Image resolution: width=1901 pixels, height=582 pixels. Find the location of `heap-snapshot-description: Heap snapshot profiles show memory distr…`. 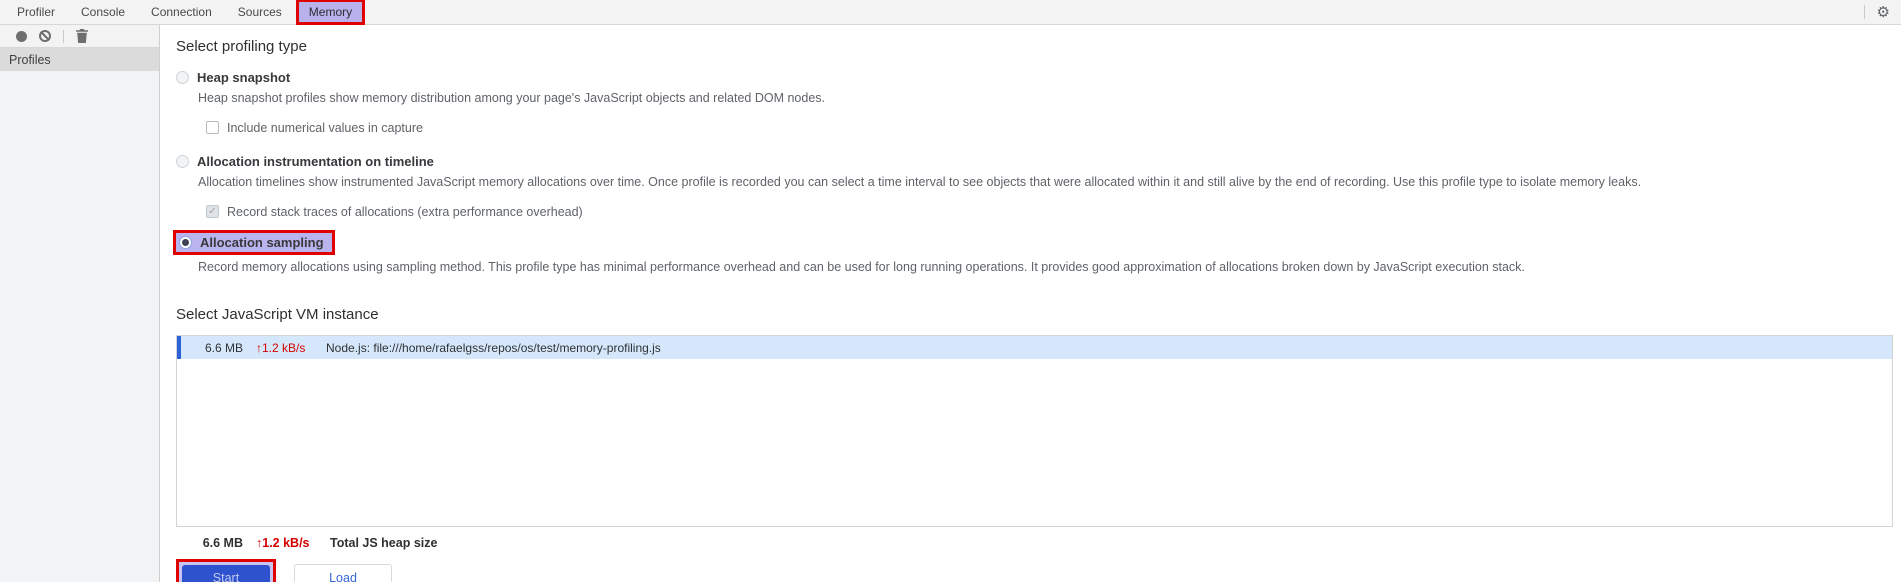

heap-snapshot-description: Heap snapshot profiles show memory distr… is located at coordinates (512, 98).